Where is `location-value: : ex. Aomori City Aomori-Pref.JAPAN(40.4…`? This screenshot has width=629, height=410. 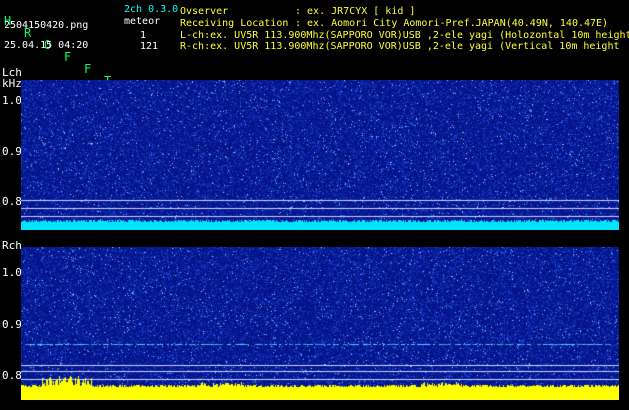
location-value: : ex. Aomori City Aomori-Pref.JAPAN(40.4… is located at coordinates (452, 23).